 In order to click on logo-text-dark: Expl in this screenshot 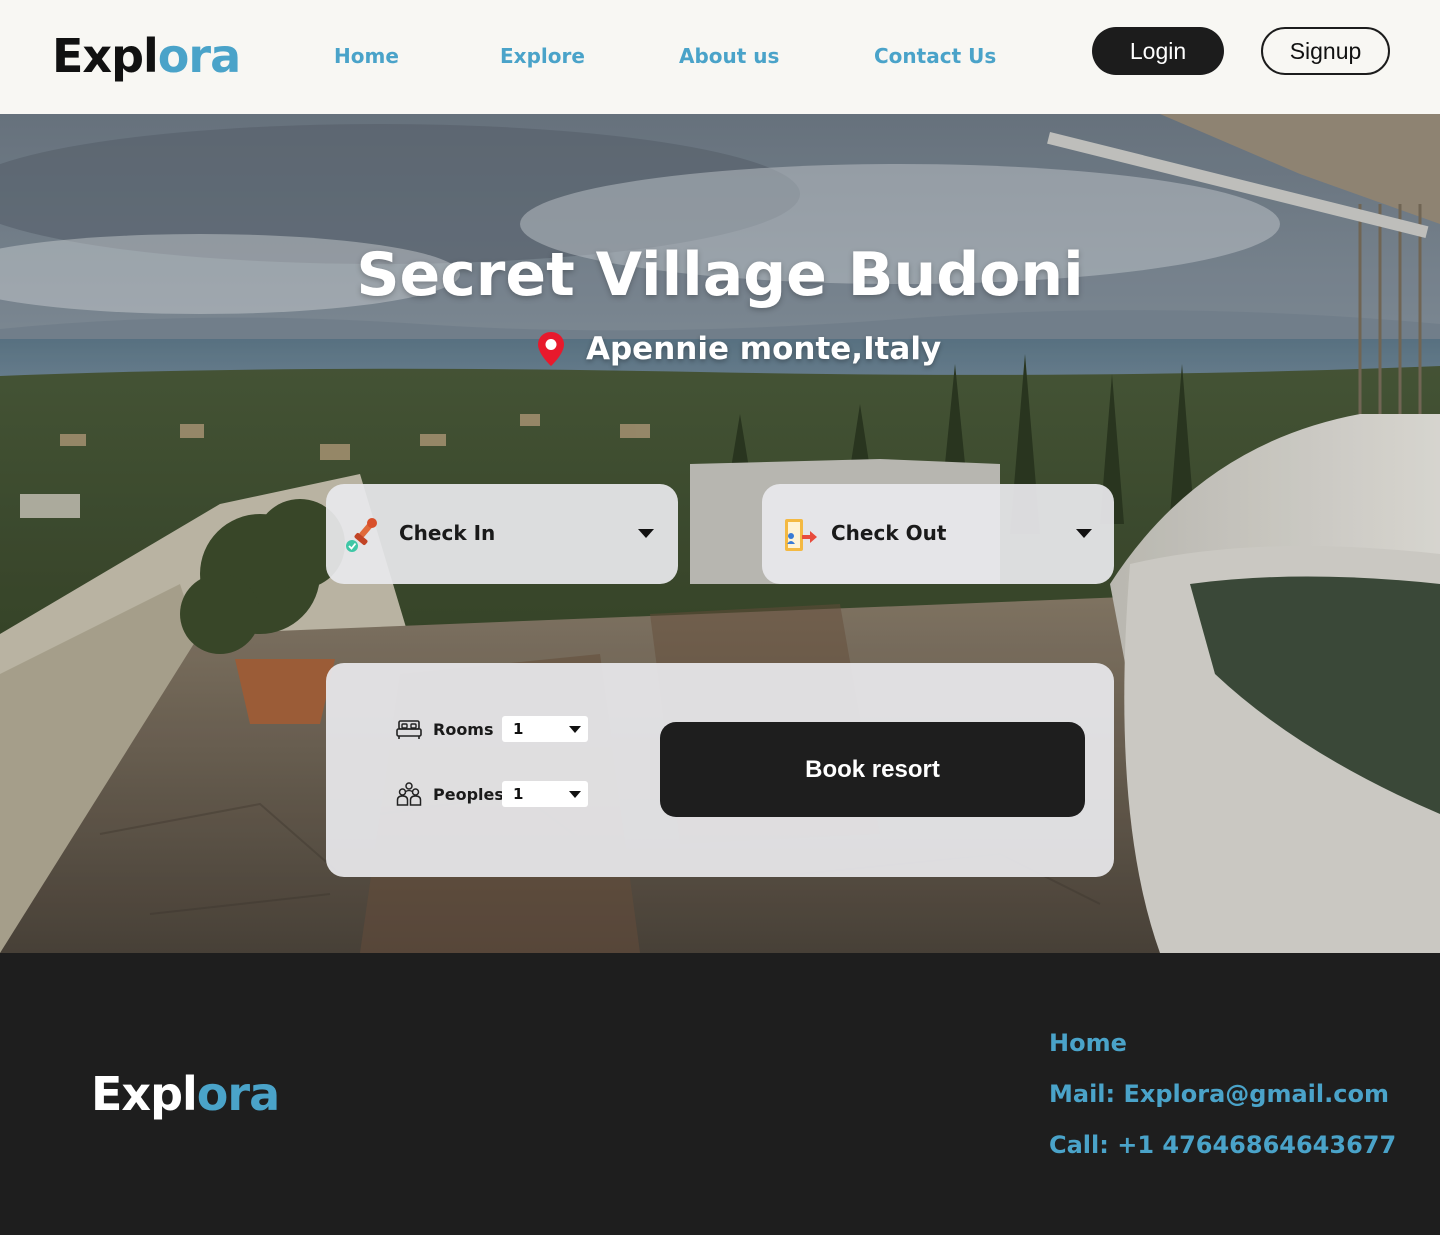, I will do `click(105, 56)`.